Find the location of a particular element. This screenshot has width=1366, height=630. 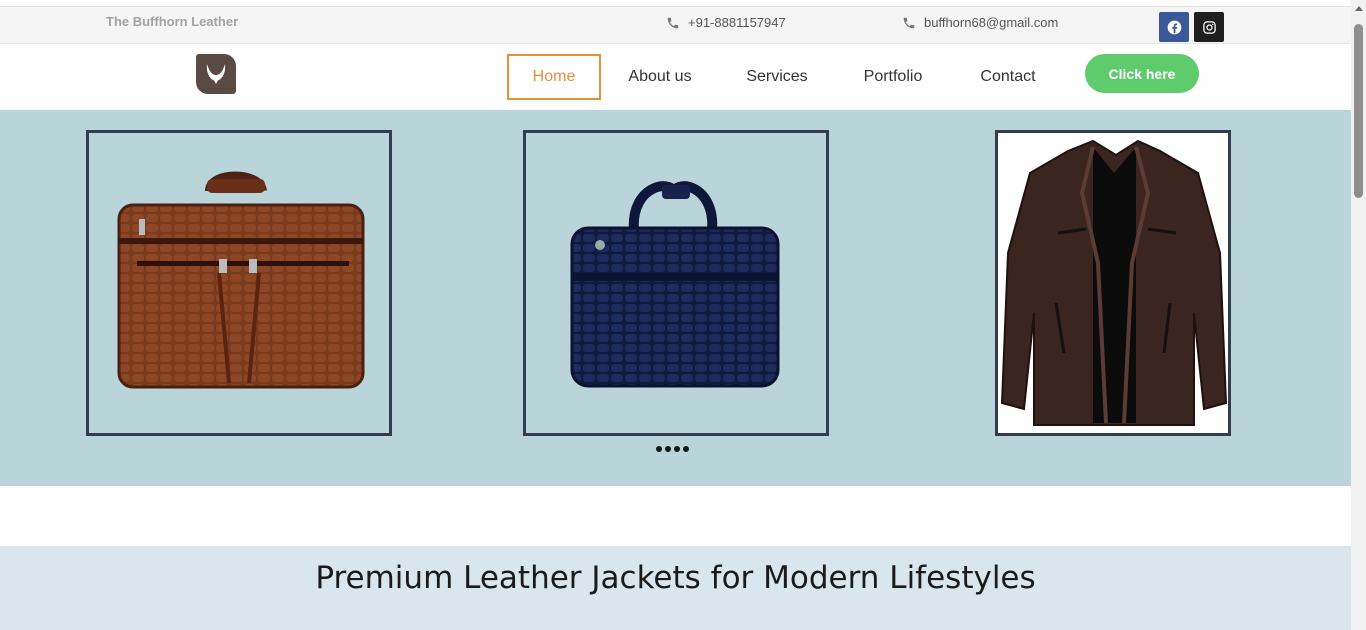

bull-horn-logo-icon is located at coordinates (216, 74).